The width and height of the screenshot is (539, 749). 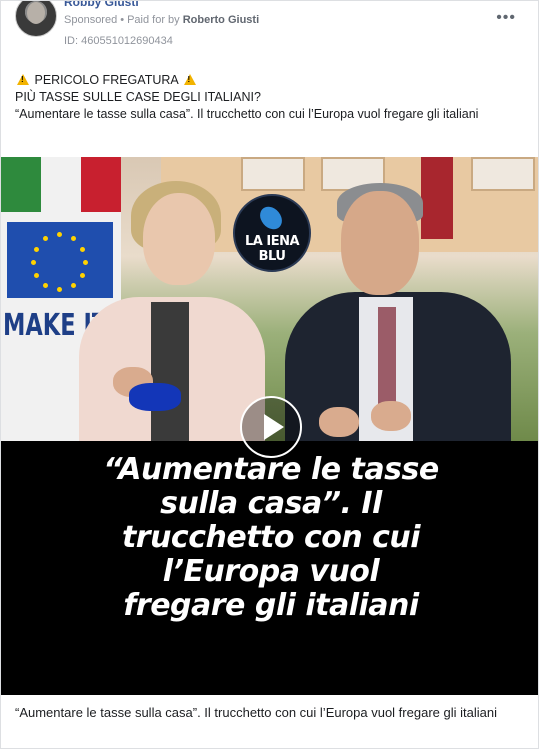 I want to click on avatar, so click(x=36, y=19).